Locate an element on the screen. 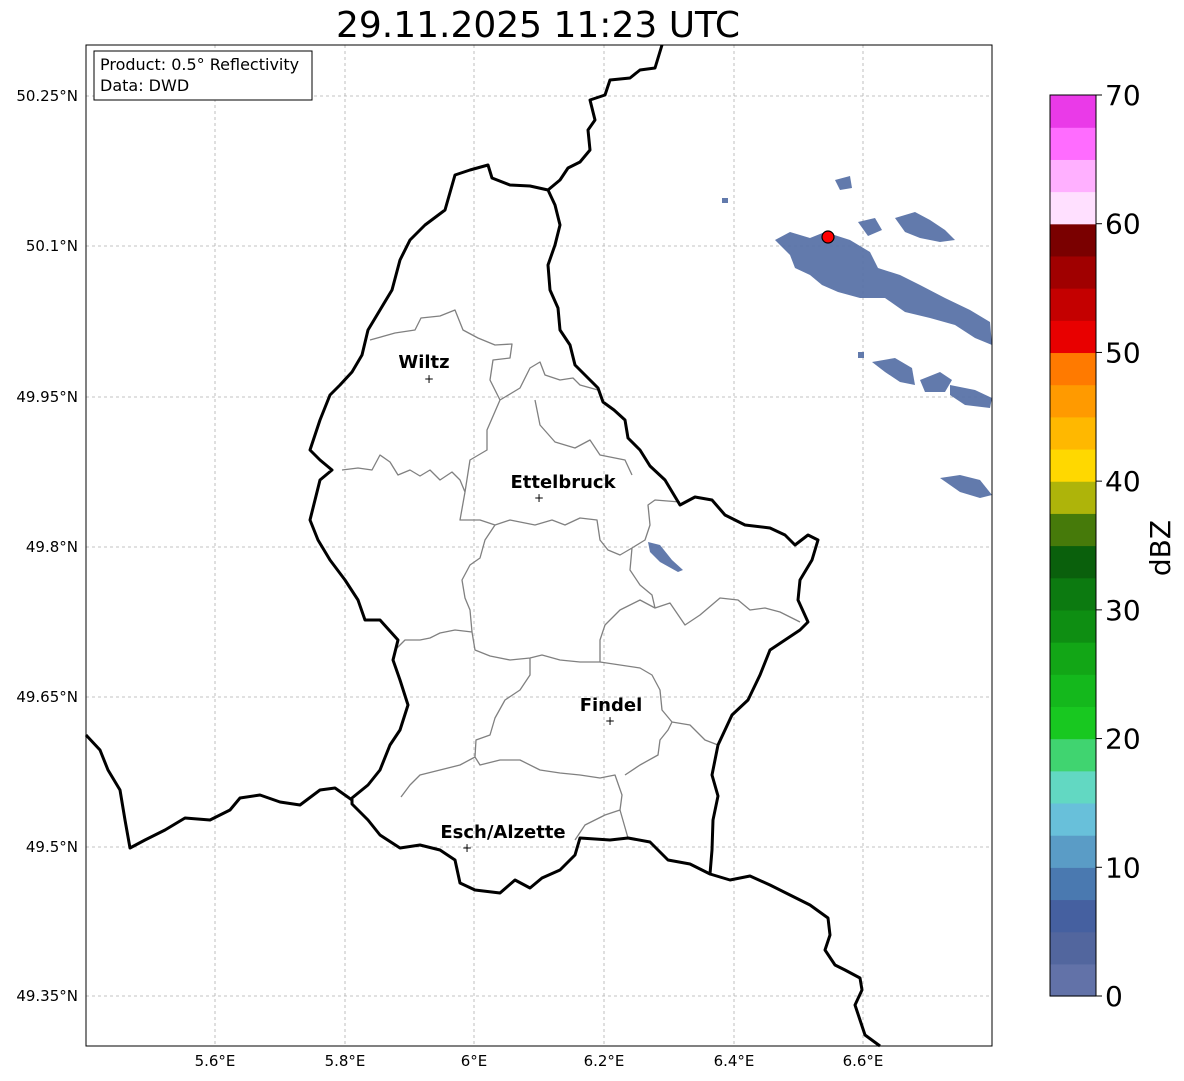 The width and height of the screenshot is (1184, 1081). city-label-ettelbruck: Ettelbruck is located at coordinates (563, 482).